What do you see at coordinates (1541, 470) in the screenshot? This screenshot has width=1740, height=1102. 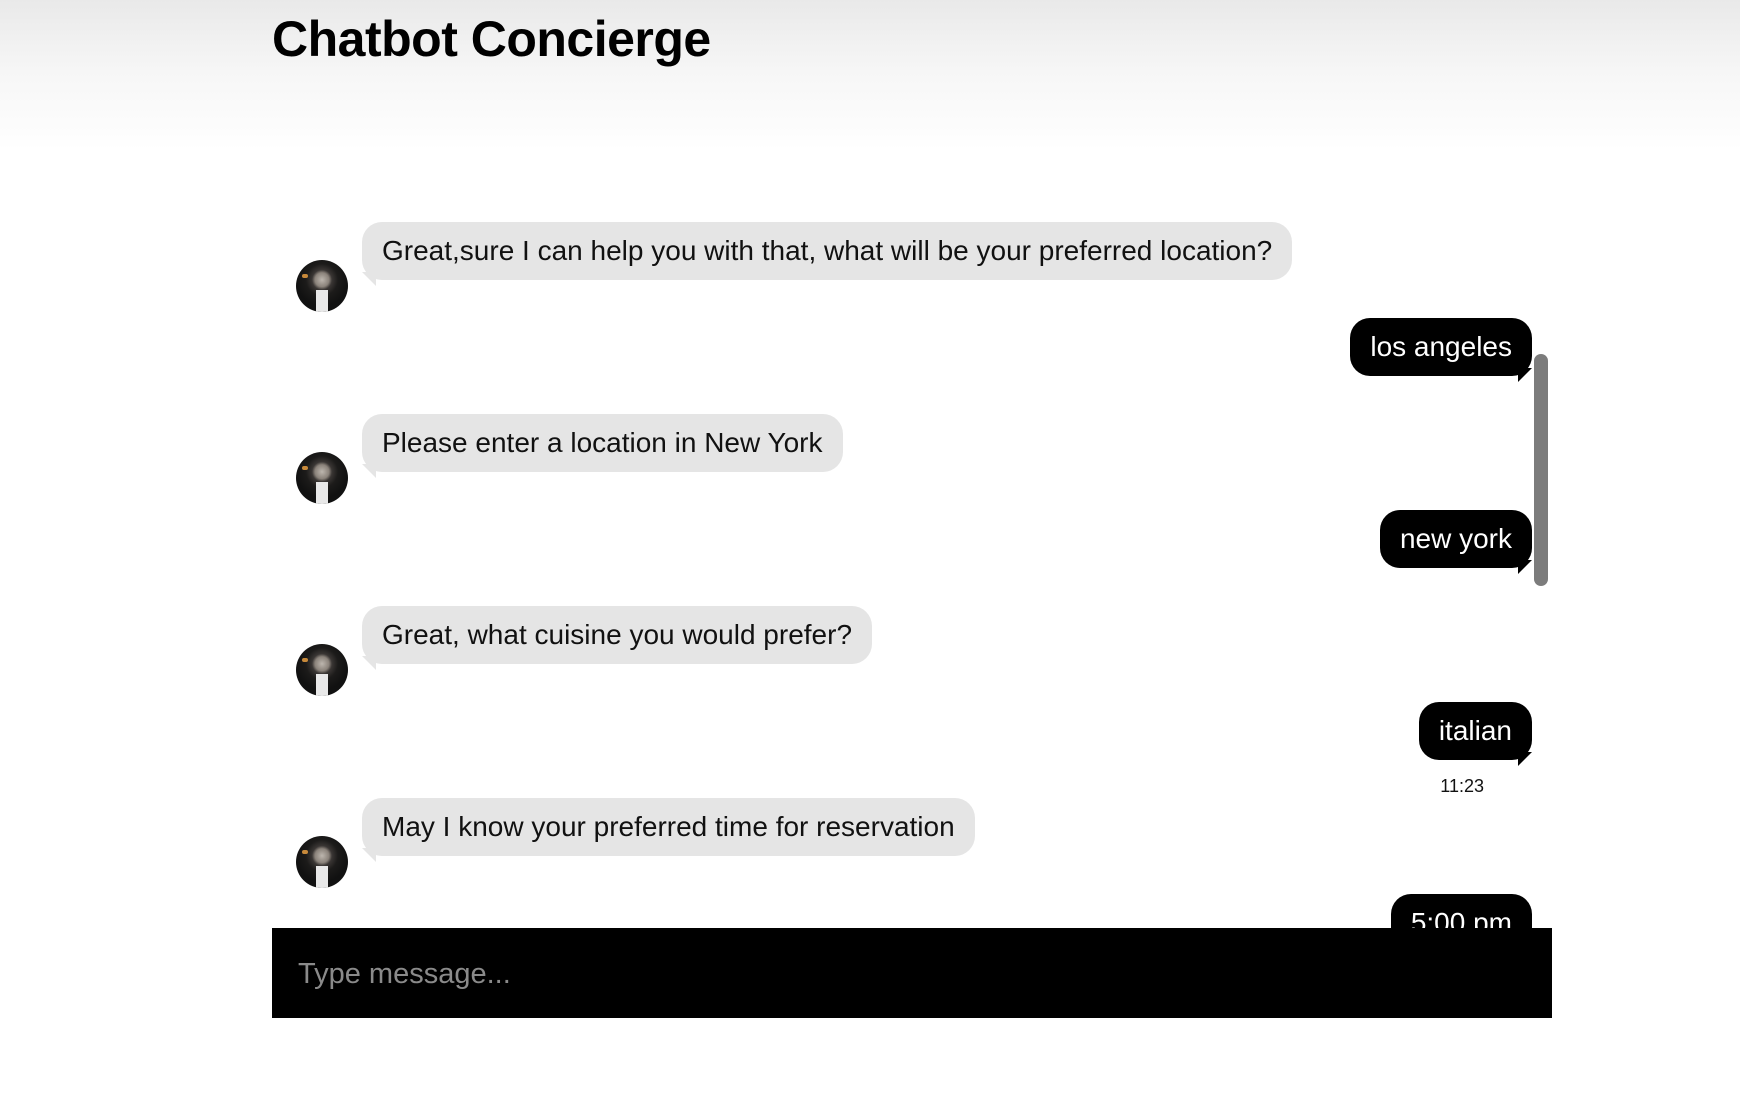 I see `chat-scrollbar` at bounding box center [1541, 470].